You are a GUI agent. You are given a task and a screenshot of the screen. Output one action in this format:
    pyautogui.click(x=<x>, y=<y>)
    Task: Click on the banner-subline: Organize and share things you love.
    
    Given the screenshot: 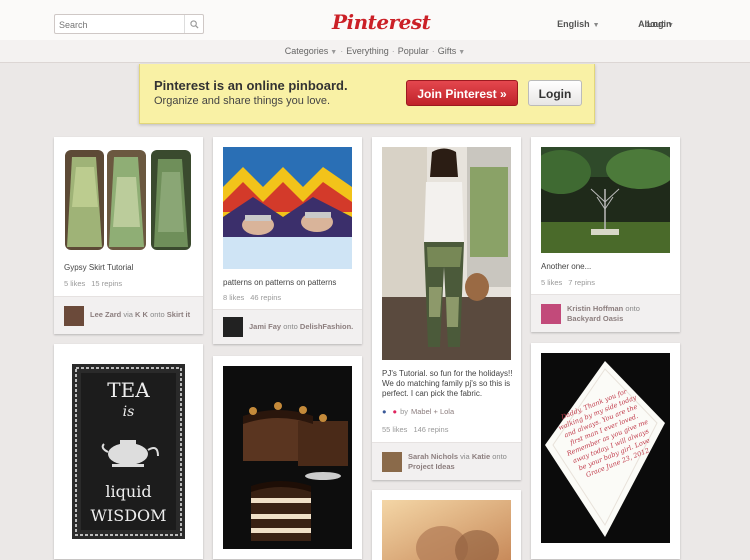 What is the action you would take?
    pyautogui.click(x=242, y=101)
    